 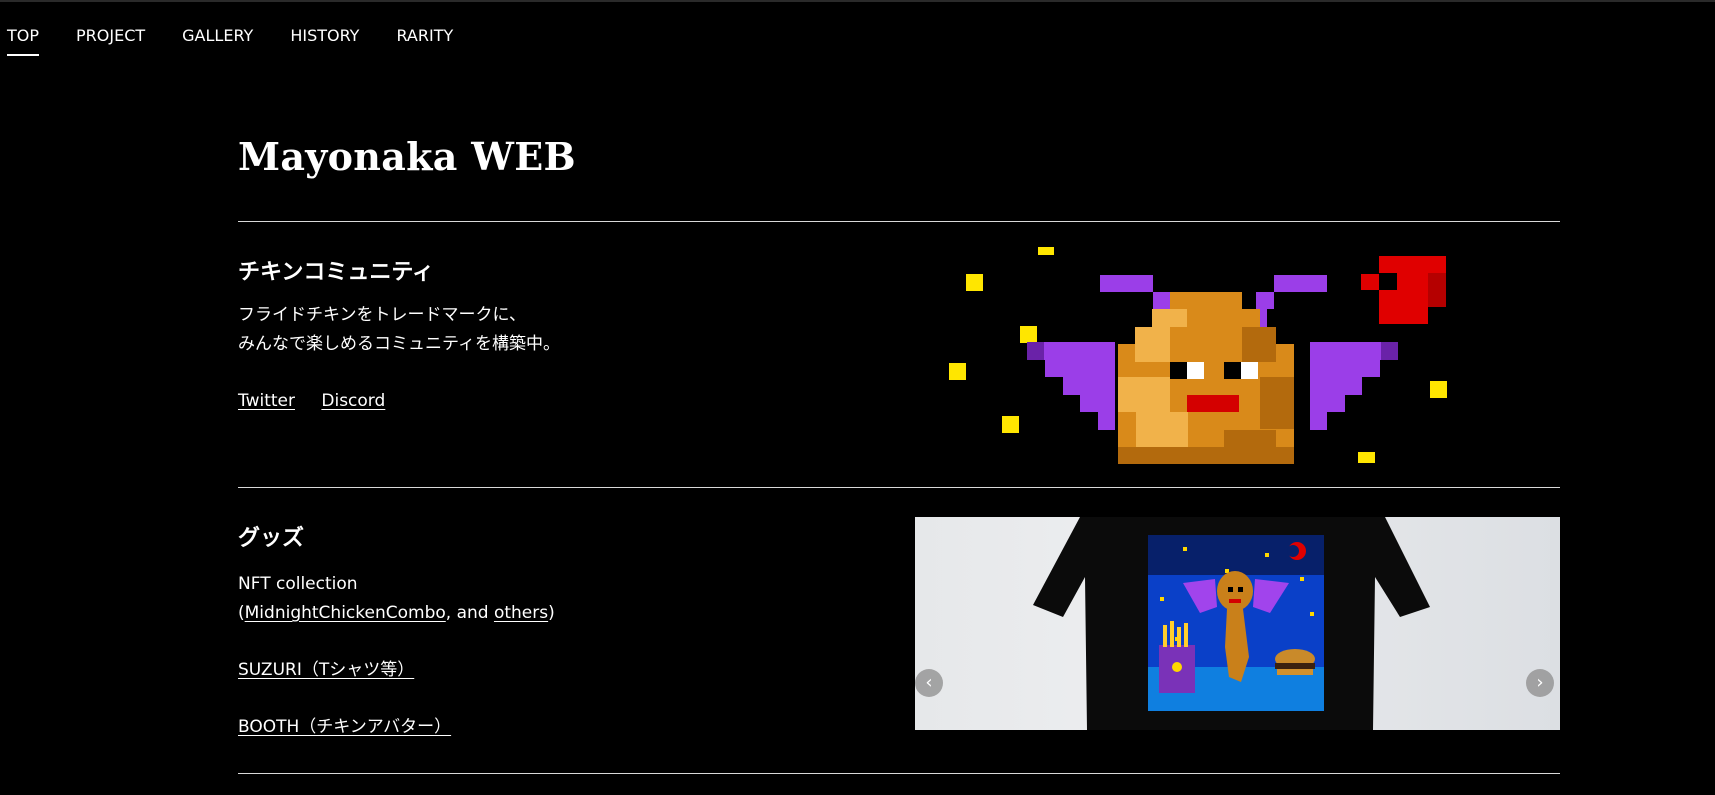 I want to click on goods-carousel: ‹ ›, so click(x=1237, y=623).